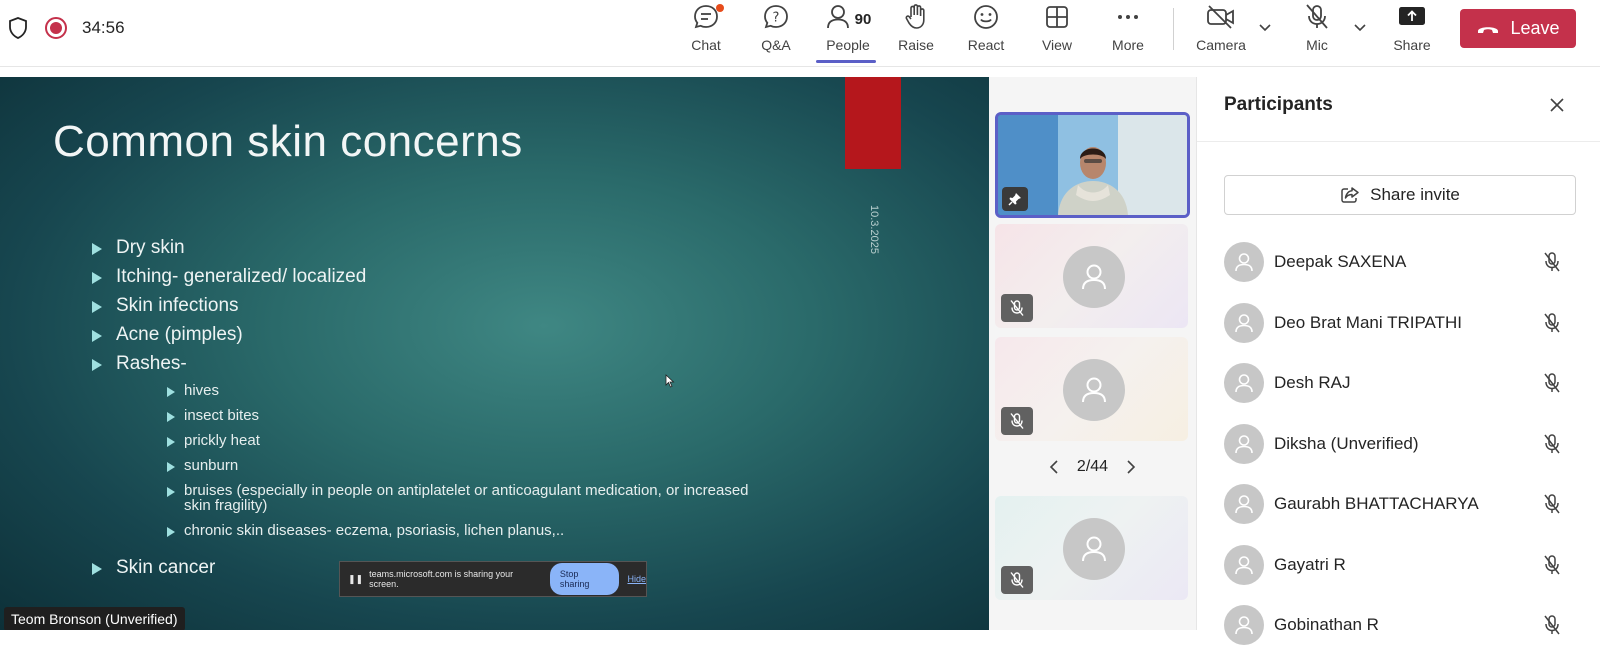  What do you see at coordinates (465, 440) in the screenshot?
I see `sub-bullet-item: prickly heat` at bounding box center [465, 440].